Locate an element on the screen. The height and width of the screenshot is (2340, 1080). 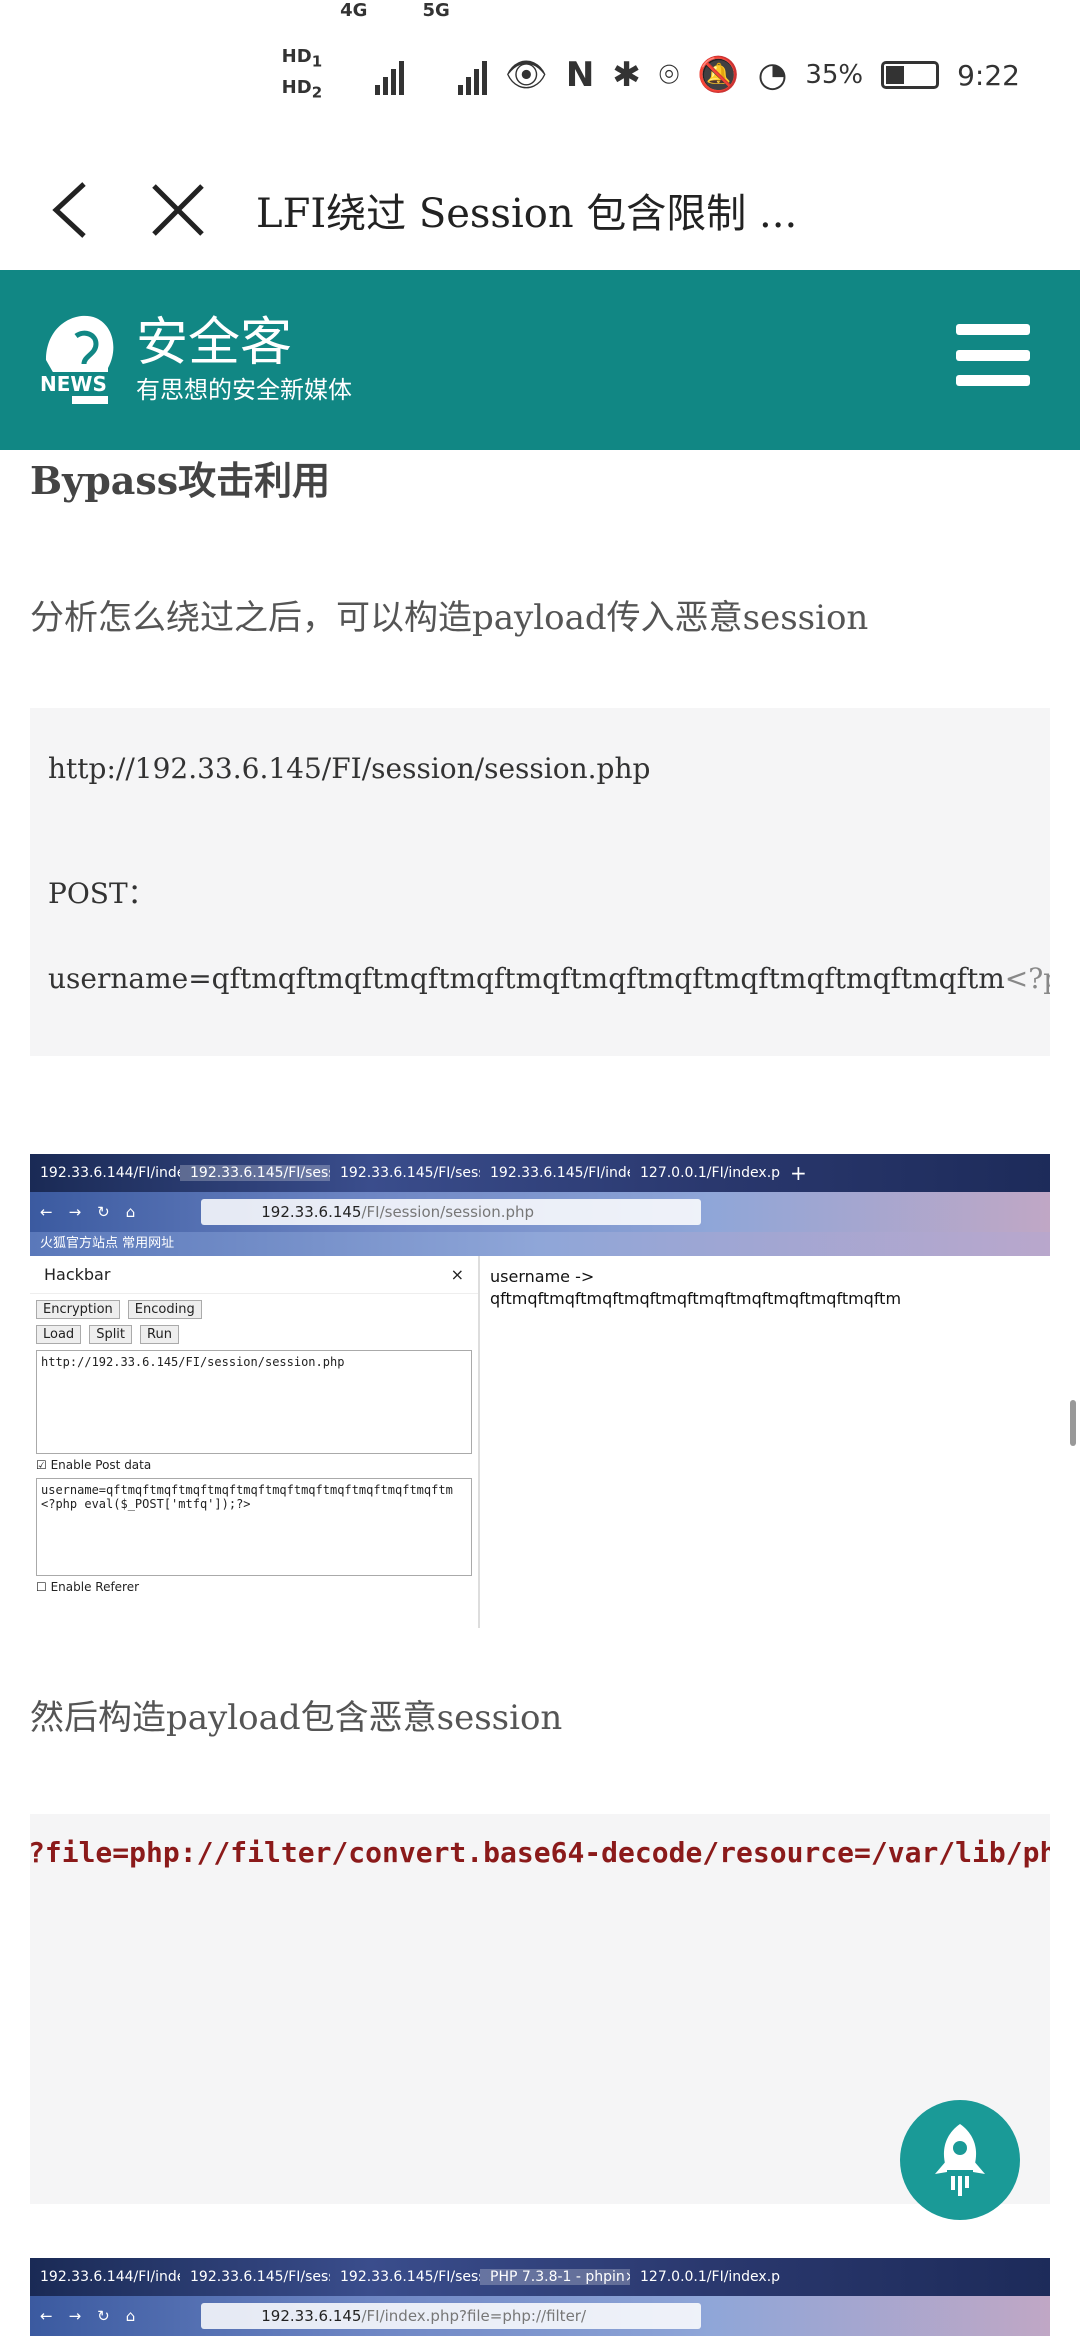
bookmarks-bar: 火狐官方站点 常用网址 is located at coordinates (540, 1244).